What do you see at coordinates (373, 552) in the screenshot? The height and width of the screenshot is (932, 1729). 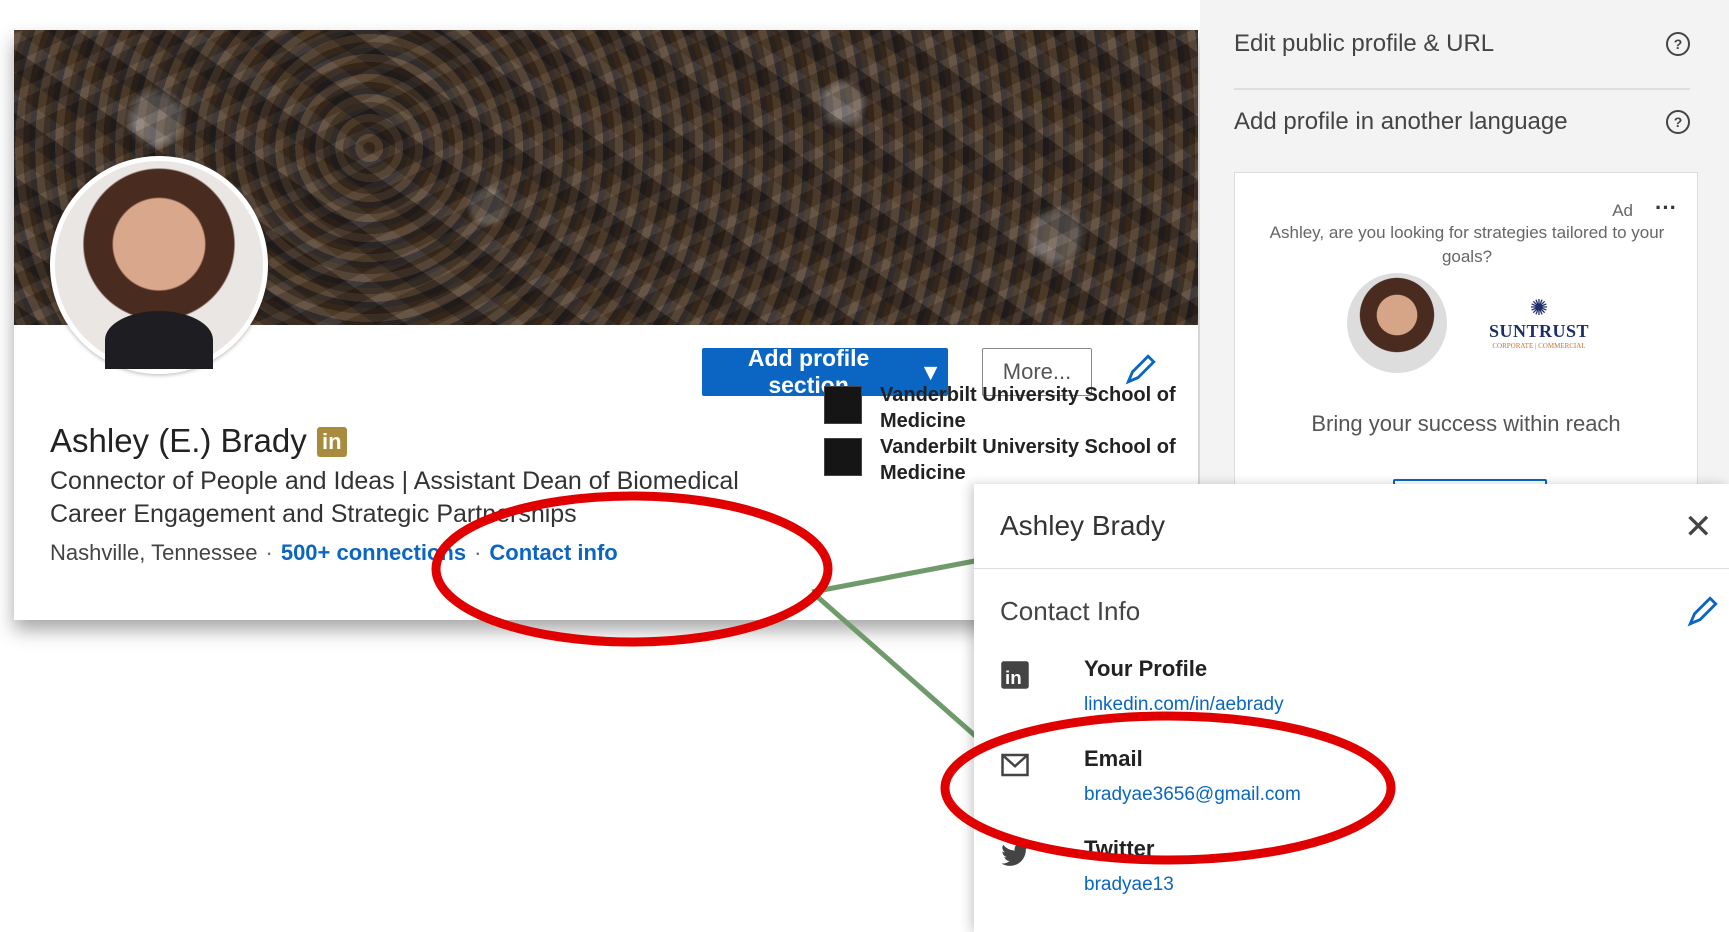 I see `connections-link: 500+ connections` at bounding box center [373, 552].